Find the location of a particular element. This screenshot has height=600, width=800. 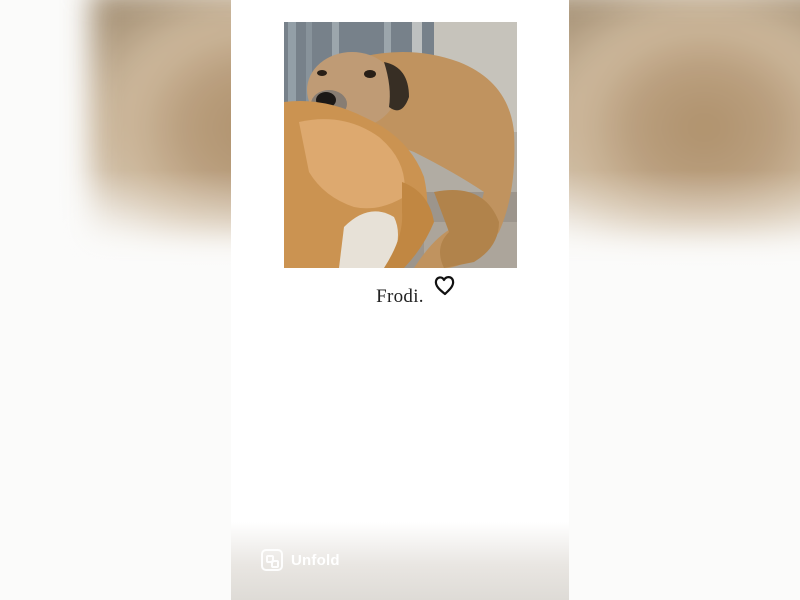

heart-icon is located at coordinates (444, 286).